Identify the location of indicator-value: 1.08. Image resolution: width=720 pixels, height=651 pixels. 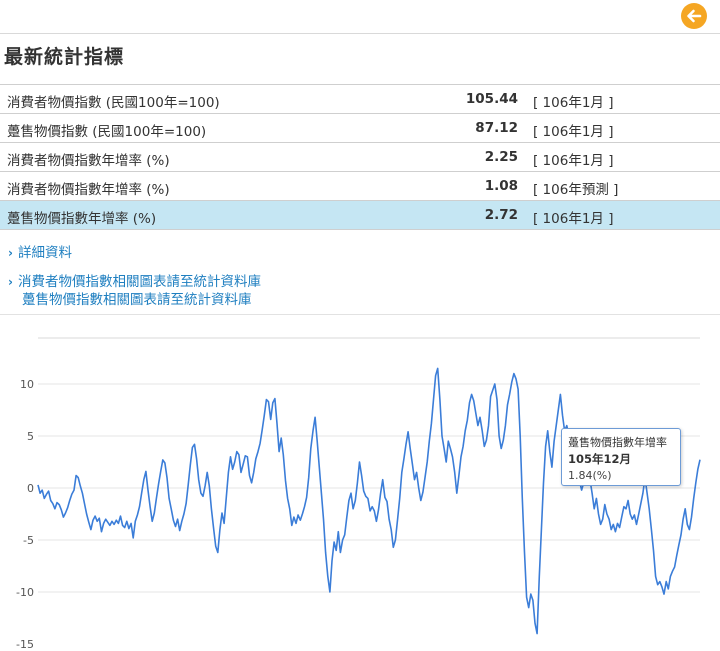
(501, 186).